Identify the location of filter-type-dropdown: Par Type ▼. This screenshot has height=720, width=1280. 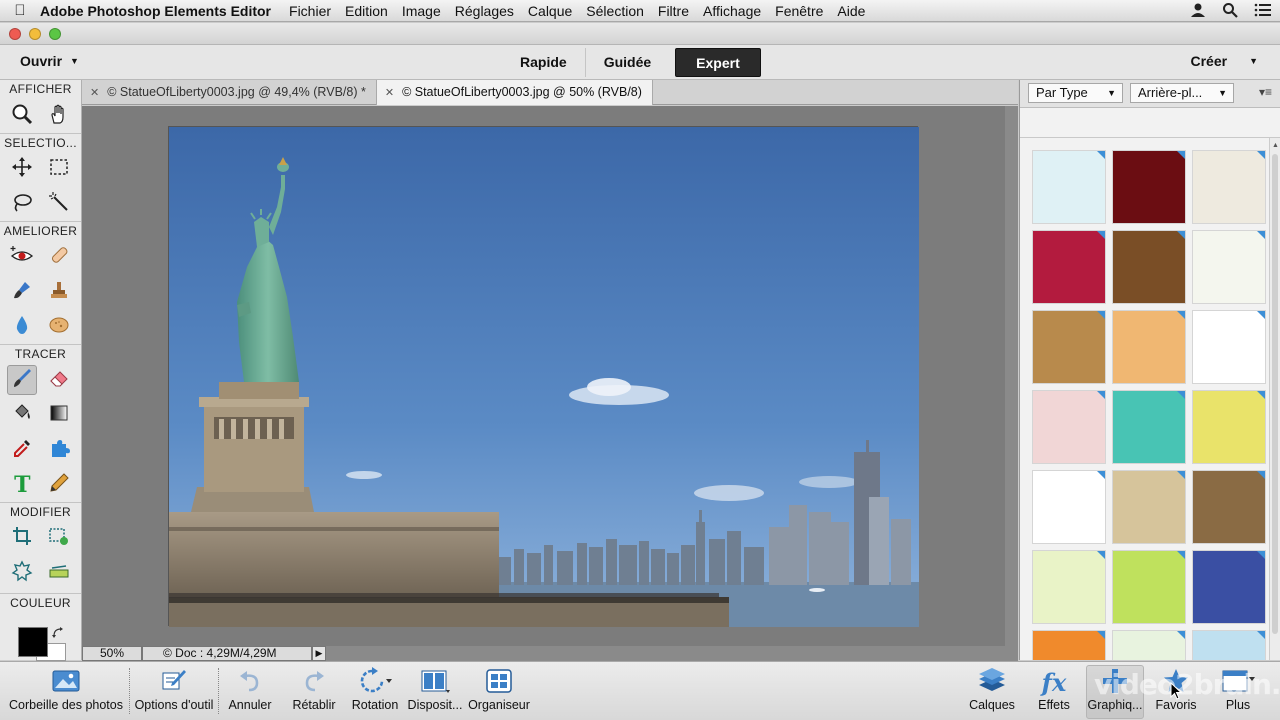
(1075, 93).